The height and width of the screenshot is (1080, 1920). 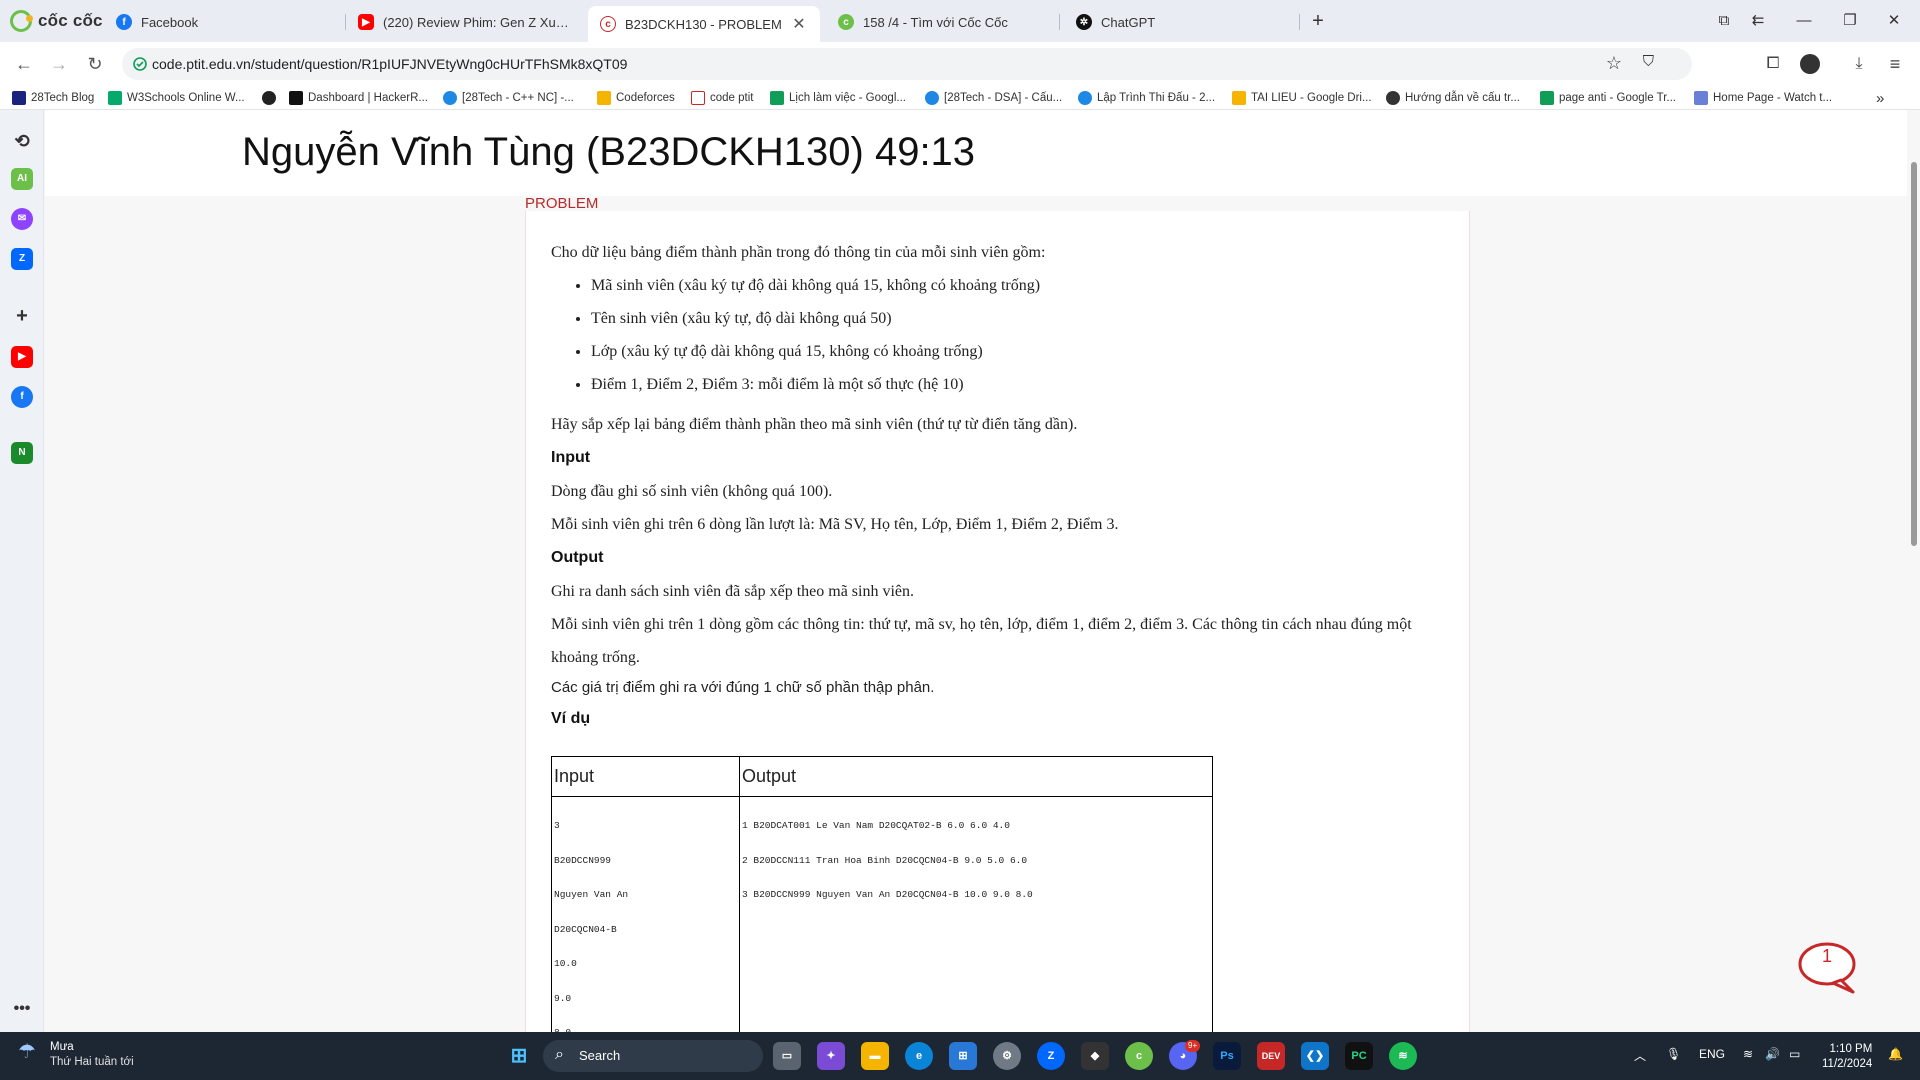 What do you see at coordinates (1794, 1054) in the screenshot?
I see `battery-icon: ▭` at bounding box center [1794, 1054].